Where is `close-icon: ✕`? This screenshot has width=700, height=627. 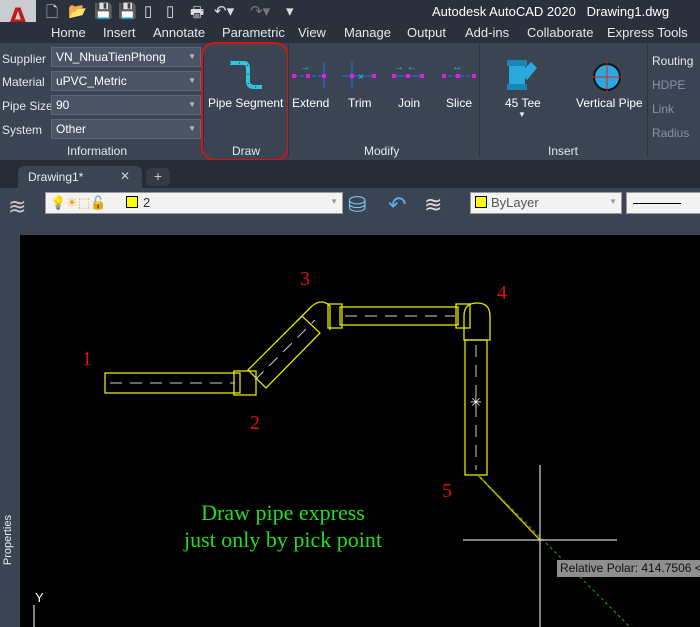
close-icon: ✕ is located at coordinates (125, 176).